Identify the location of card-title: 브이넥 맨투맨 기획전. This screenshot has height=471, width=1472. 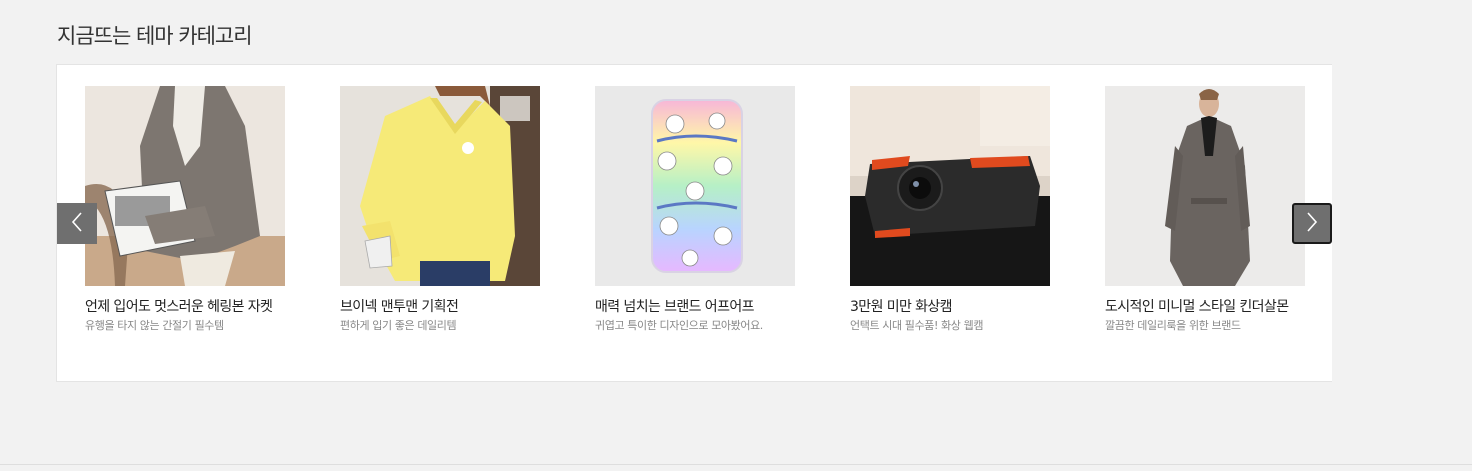
(450, 307).